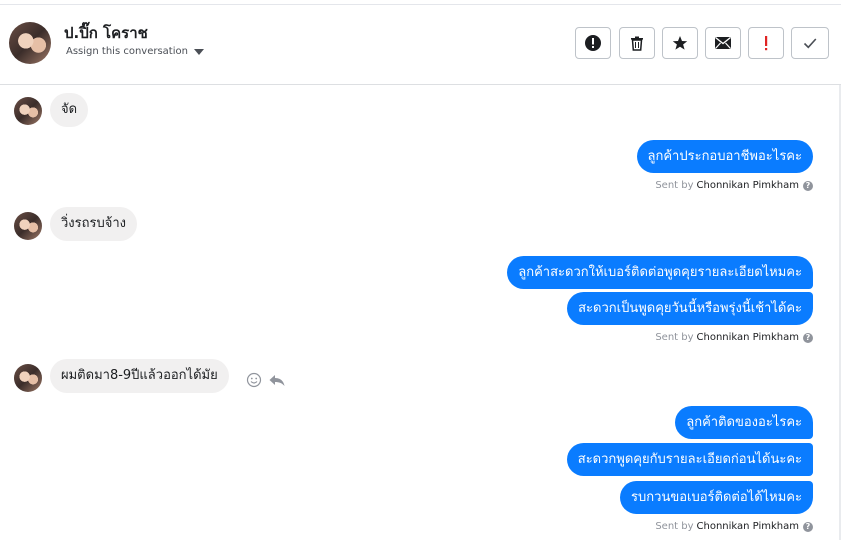  I want to click on reply-icon, so click(277, 380).